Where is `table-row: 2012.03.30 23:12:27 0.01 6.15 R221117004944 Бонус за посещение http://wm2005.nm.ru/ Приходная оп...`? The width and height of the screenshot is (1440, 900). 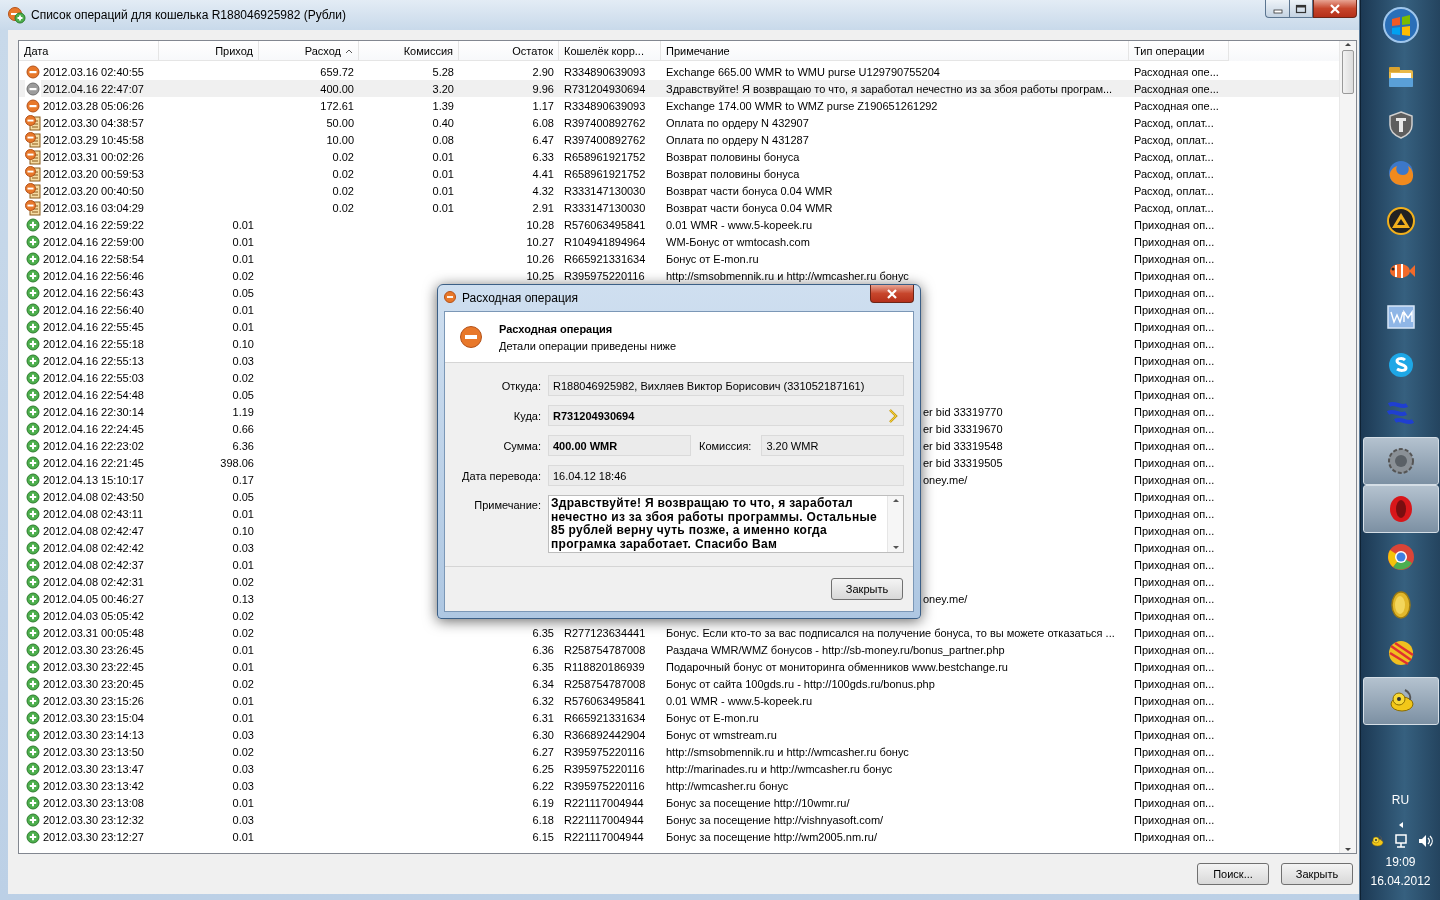
table-row: 2012.03.30 23:12:27 0.01 6.15 R221117004944 Бонус за посещение http://wm2005.nm.ru/ Приходная оп... is located at coordinates (679, 836).